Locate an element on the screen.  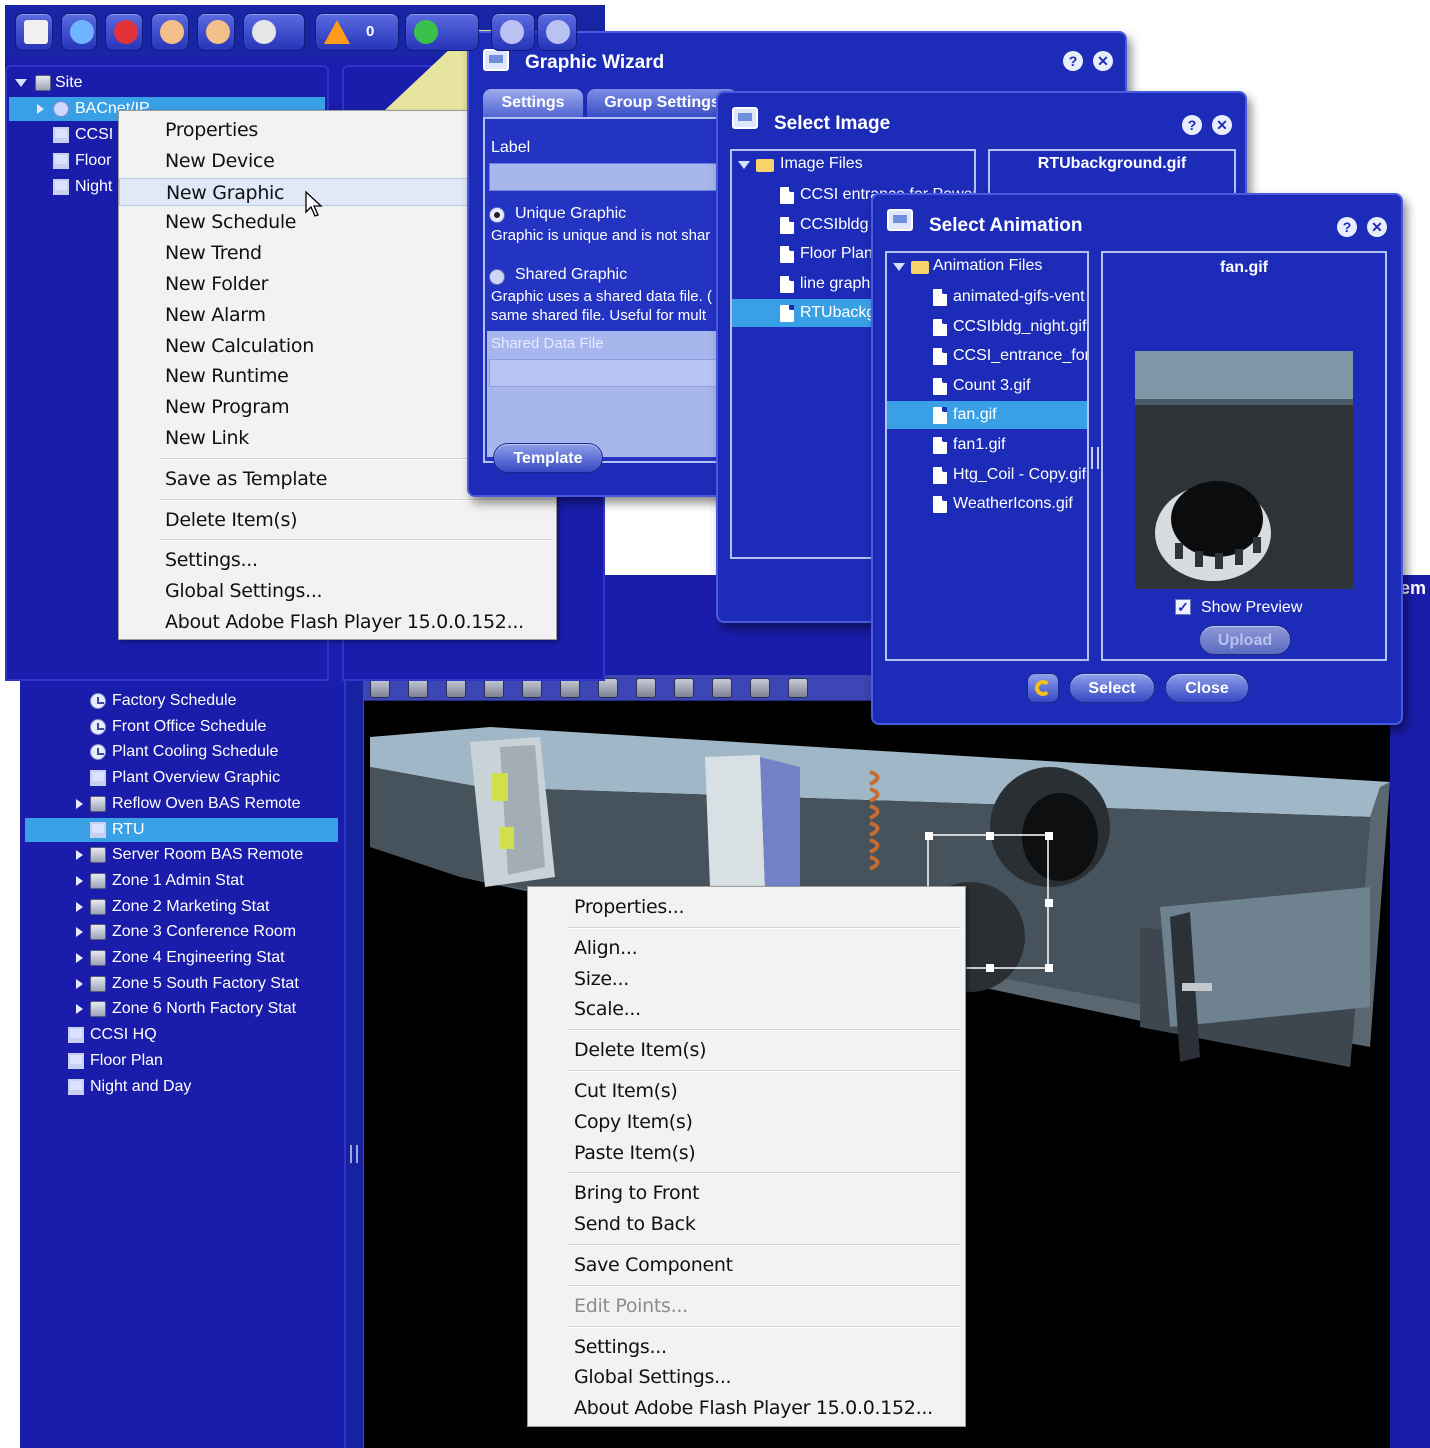
home-button is located at coordinates (34, 32).